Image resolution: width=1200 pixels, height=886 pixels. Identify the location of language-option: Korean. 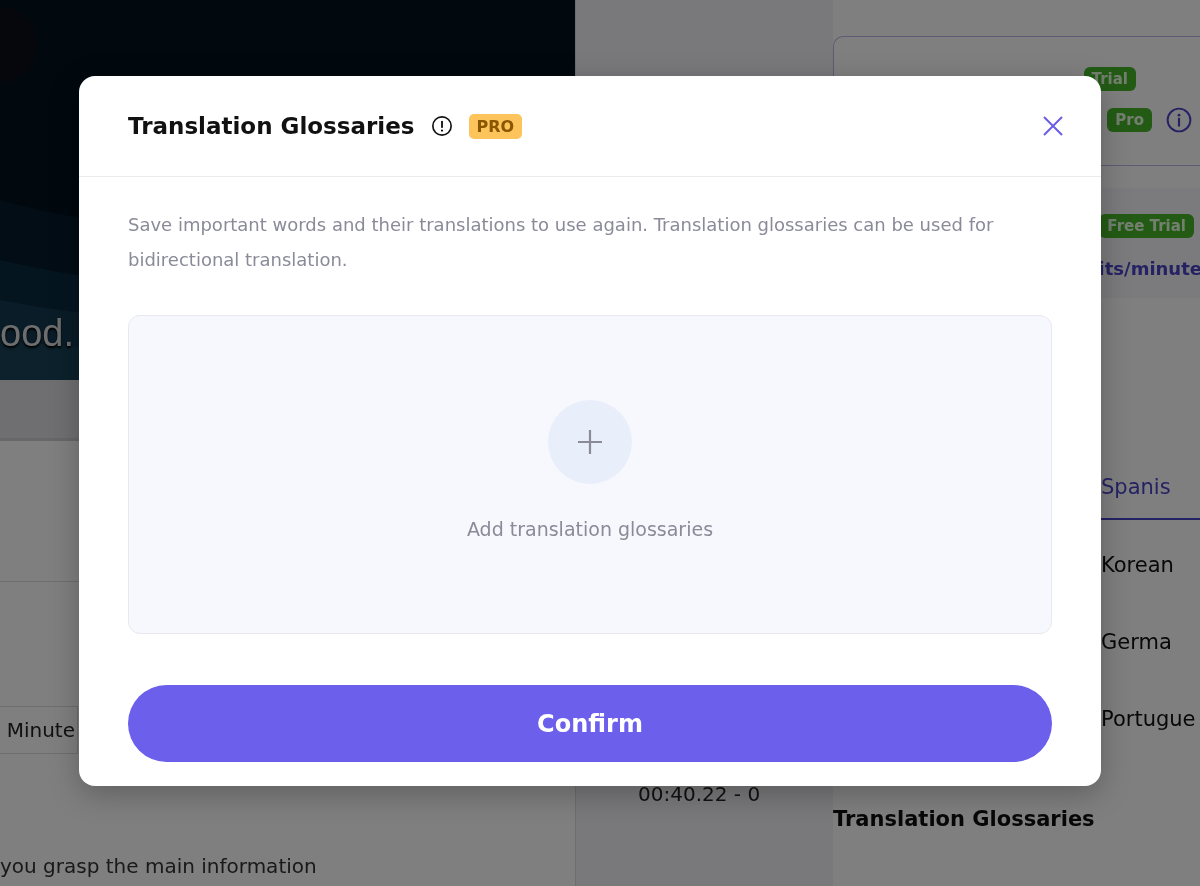
(1150, 564).